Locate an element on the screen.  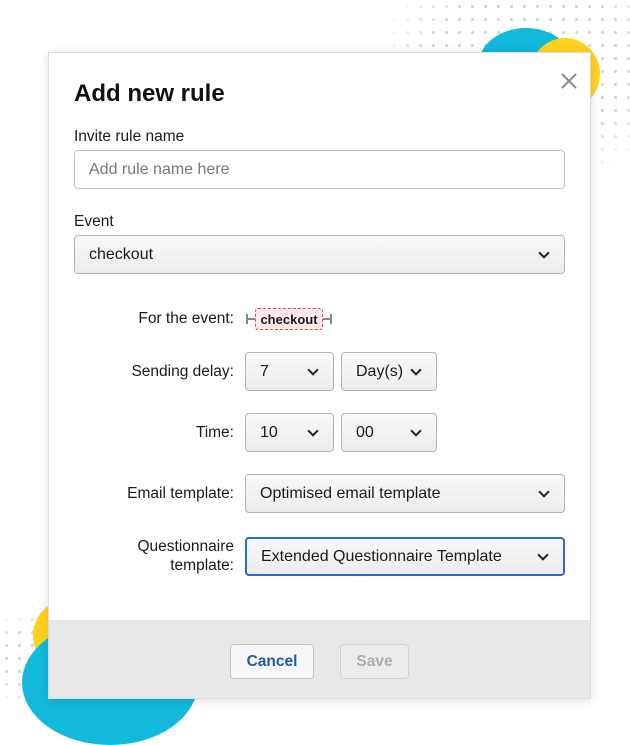
questionnaire-template-label: Questionnaire template: is located at coordinates (149, 556).